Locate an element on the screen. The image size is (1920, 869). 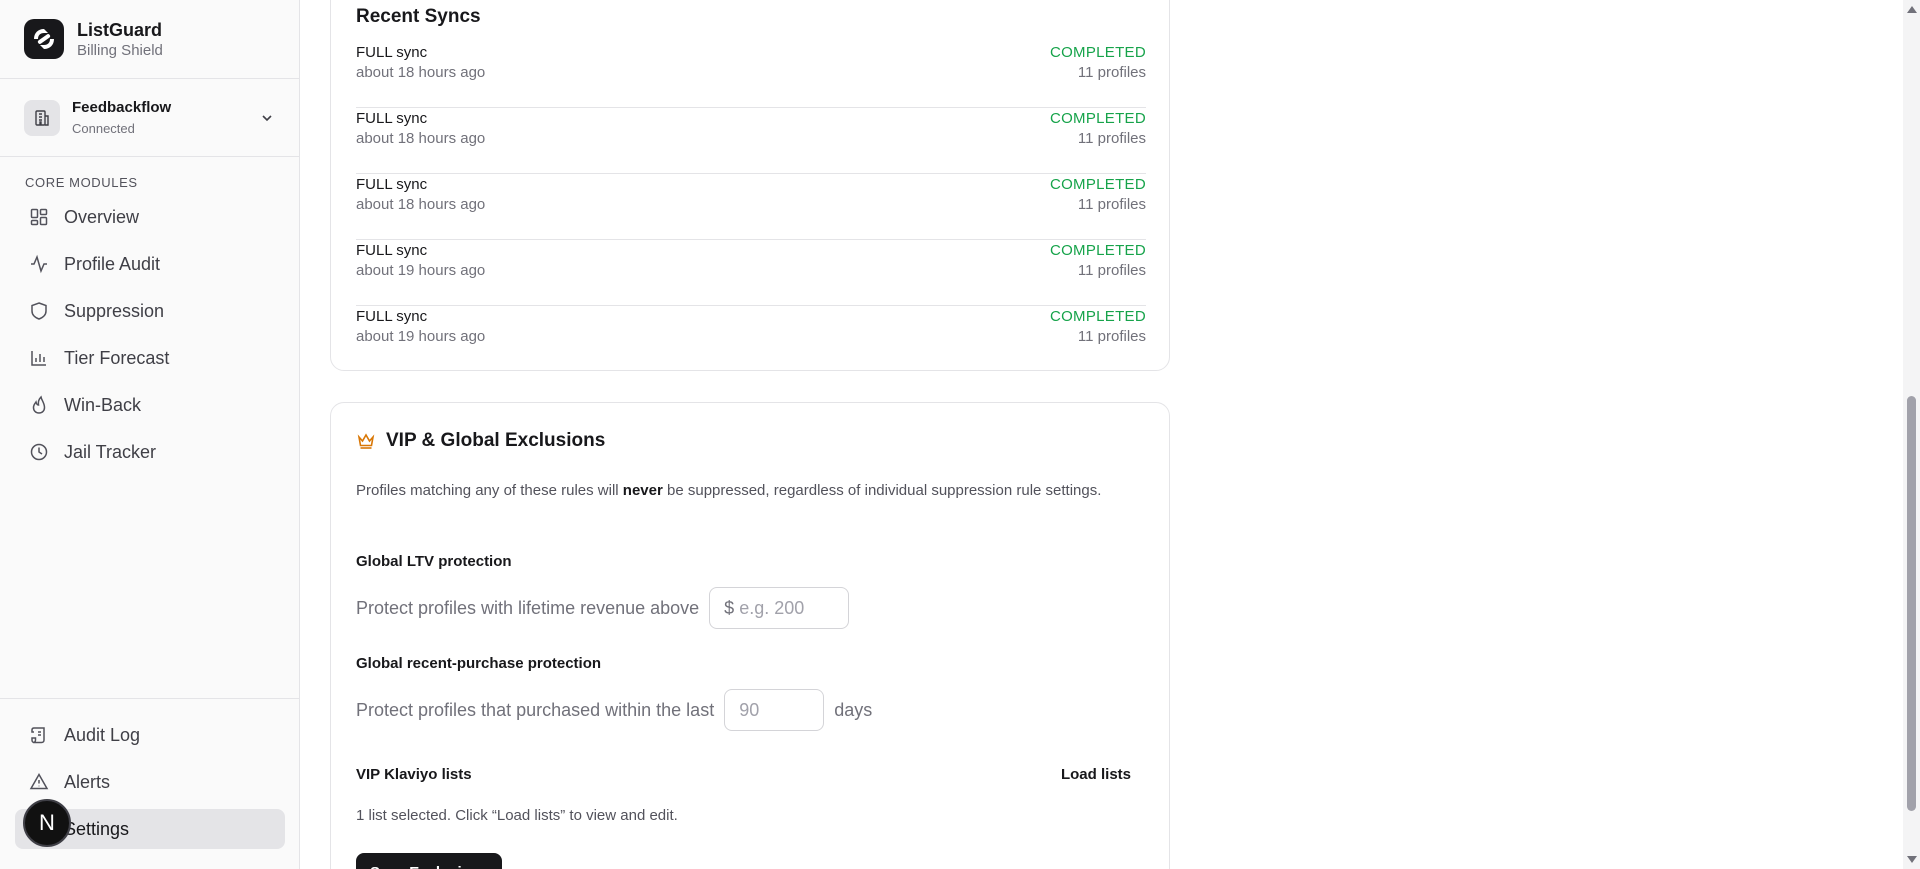
grid-icon is located at coordinates (39, 217).